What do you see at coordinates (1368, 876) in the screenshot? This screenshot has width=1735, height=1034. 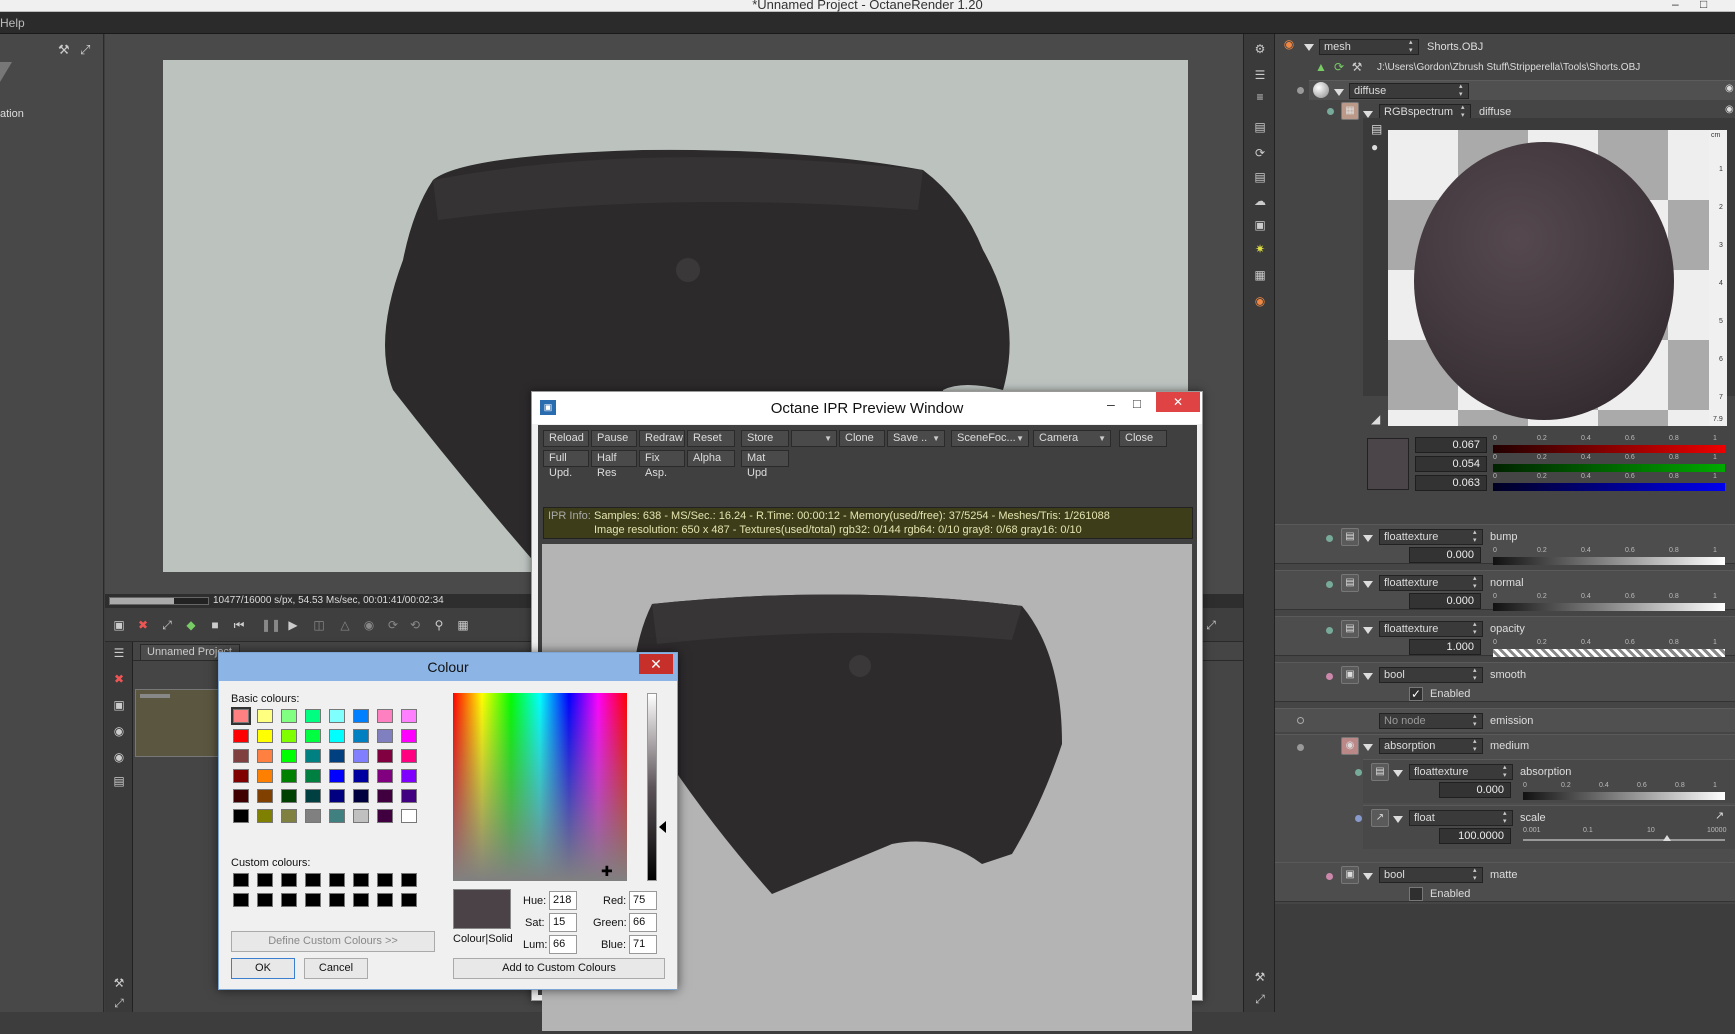 I see `matte-collapse-icon` at bounding box center [1368, 876].